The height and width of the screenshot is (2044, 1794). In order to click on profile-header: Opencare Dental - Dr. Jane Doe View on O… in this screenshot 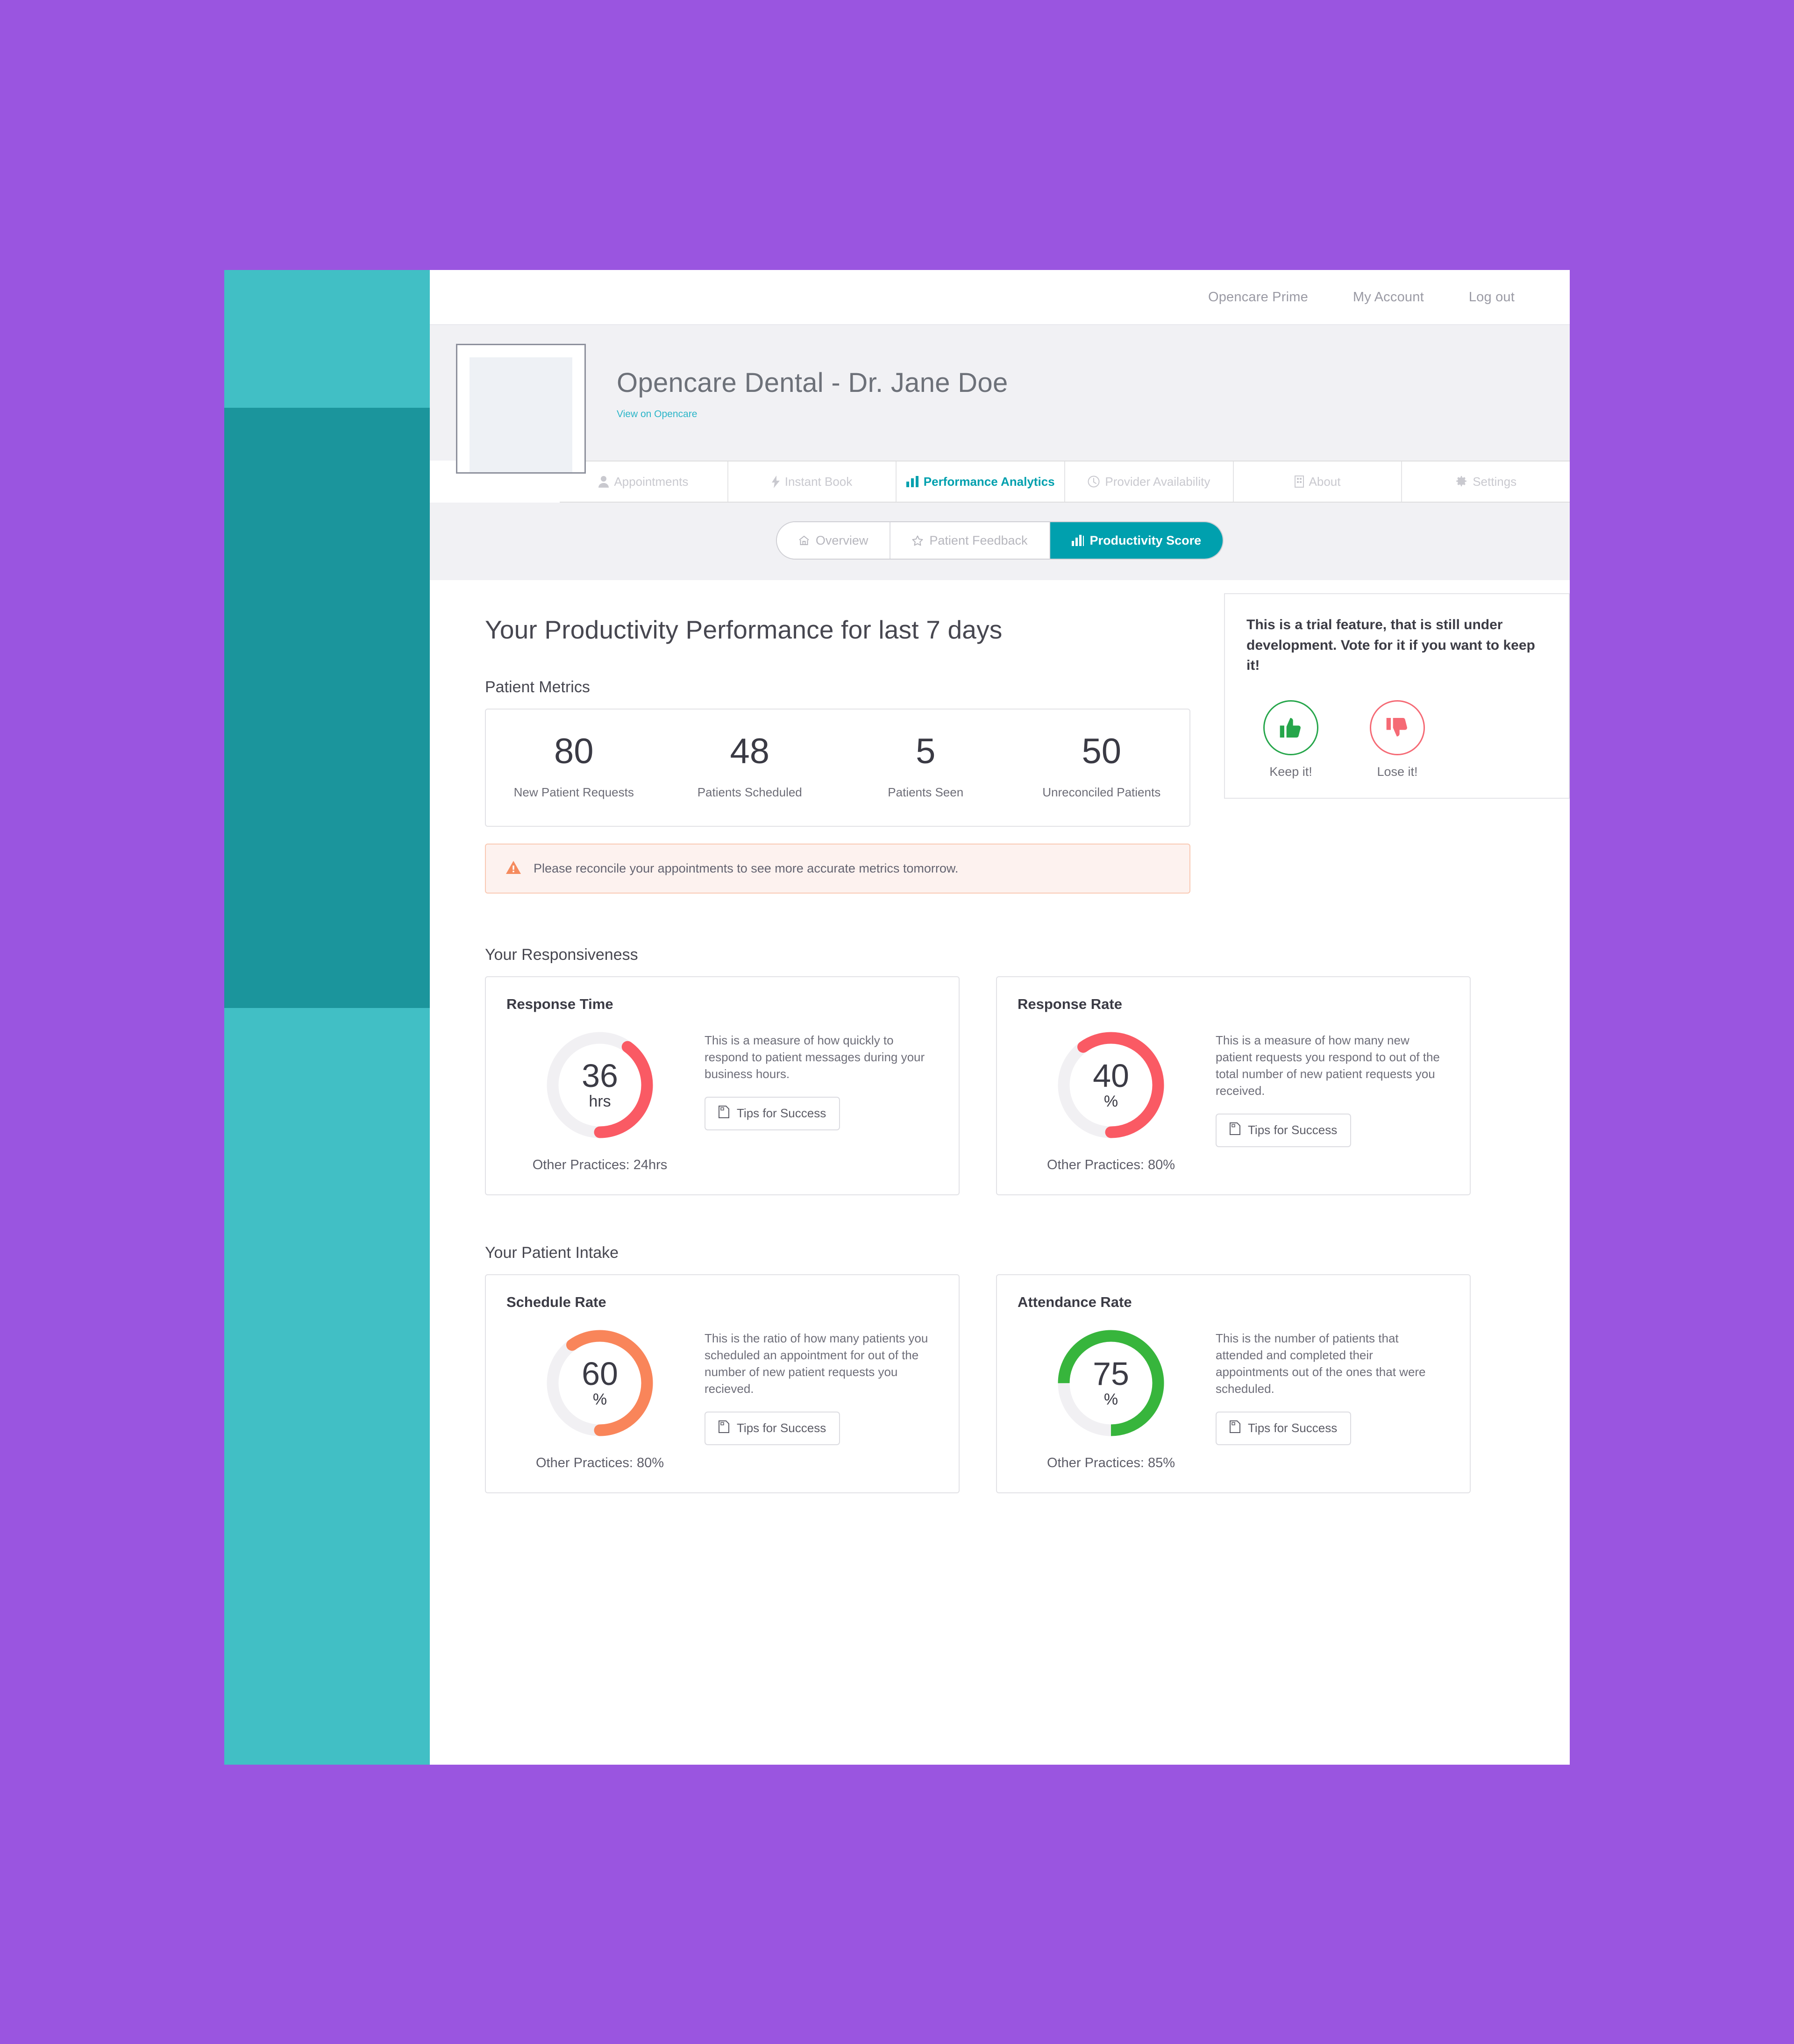, I will do `click(1000, 399)`.